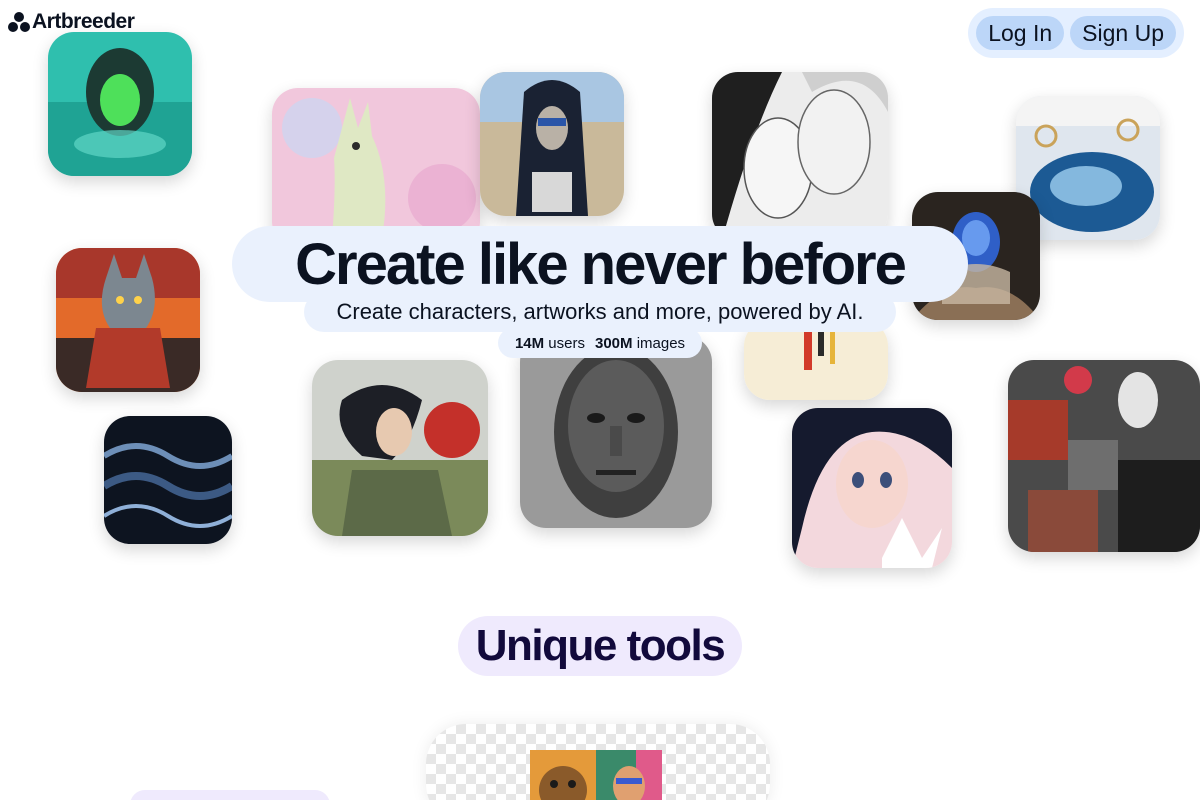 The width and height of the screenshot is (1200, 800). I want to click on gallery-image-sketched-faces, so click(800, 156).